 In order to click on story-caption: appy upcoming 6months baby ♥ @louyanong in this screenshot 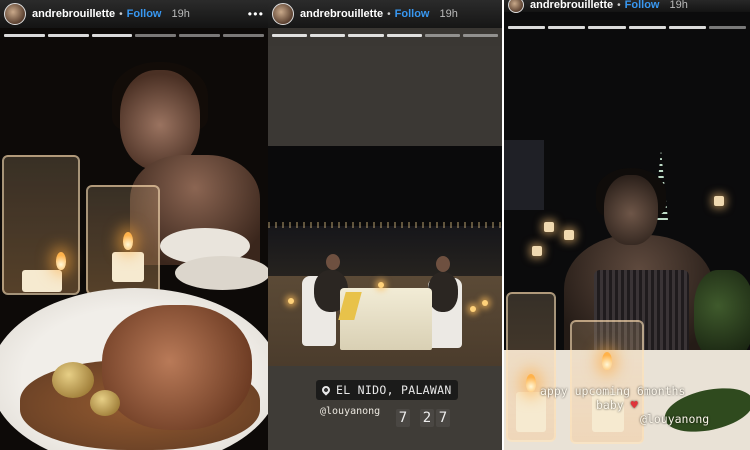, I will do `click(645, 405)`.